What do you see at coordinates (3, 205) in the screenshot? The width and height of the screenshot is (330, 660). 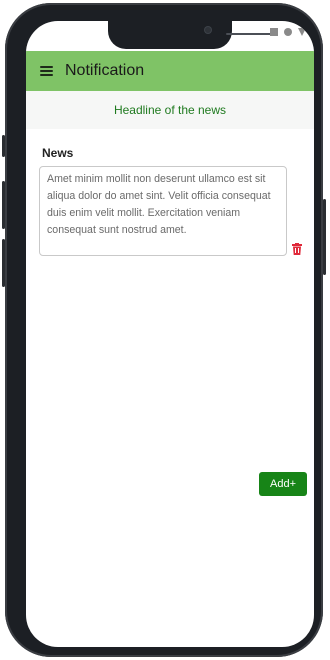 I see `volume-up-button` at bounding box center [3, 205].